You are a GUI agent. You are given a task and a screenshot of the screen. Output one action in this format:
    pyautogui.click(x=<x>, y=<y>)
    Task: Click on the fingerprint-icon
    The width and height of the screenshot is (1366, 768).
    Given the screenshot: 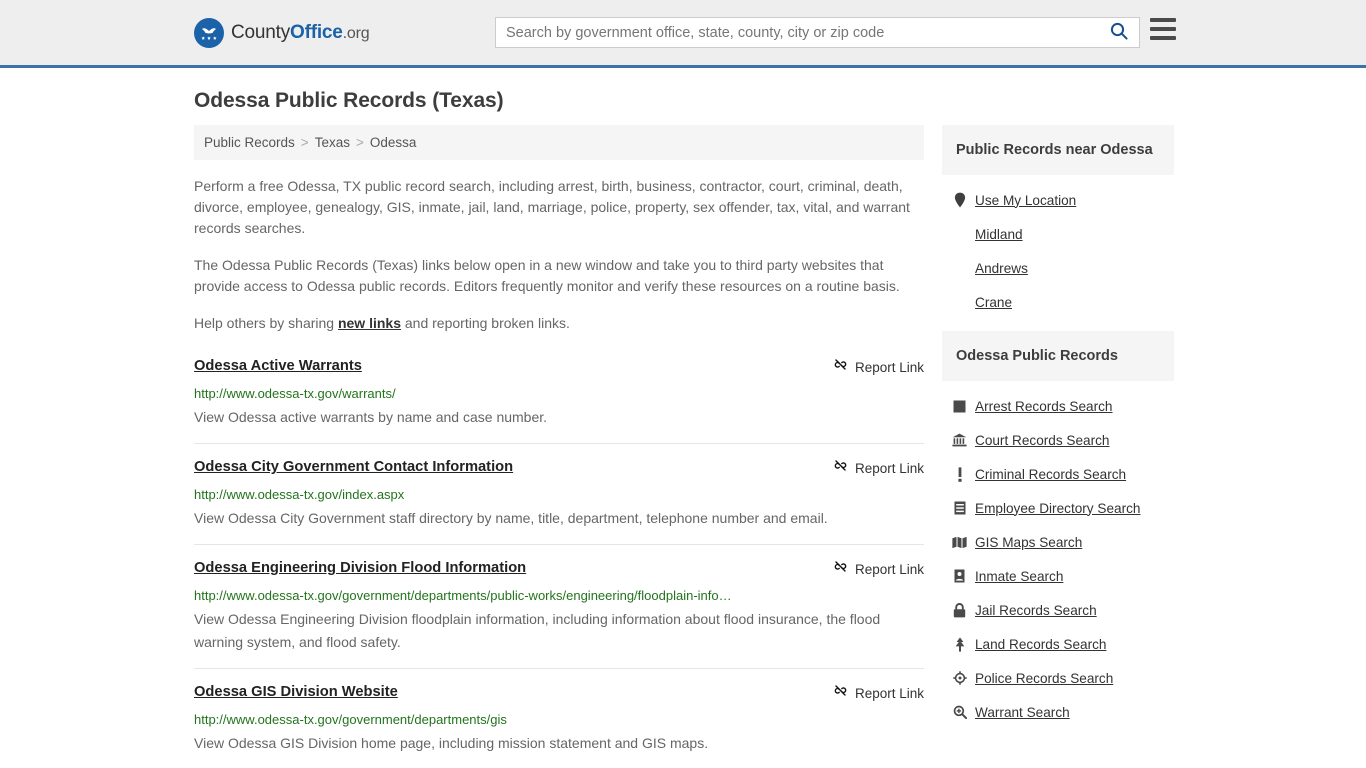 What is the action you would take?
    pyautogui.click(x=959, y=406)
    